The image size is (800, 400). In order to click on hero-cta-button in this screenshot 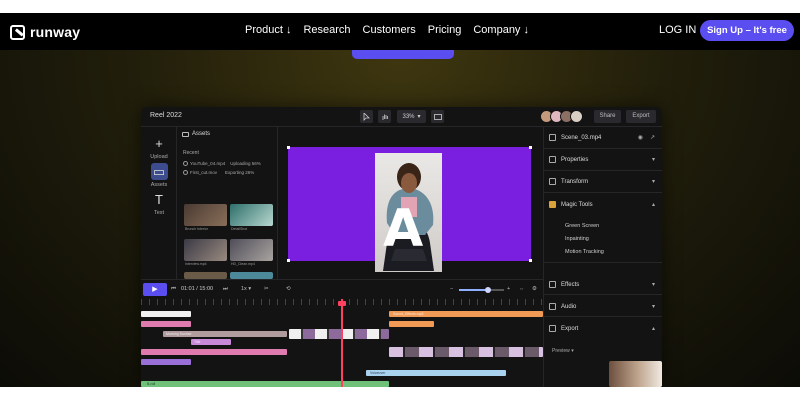, I will do `click(403, 54)`.